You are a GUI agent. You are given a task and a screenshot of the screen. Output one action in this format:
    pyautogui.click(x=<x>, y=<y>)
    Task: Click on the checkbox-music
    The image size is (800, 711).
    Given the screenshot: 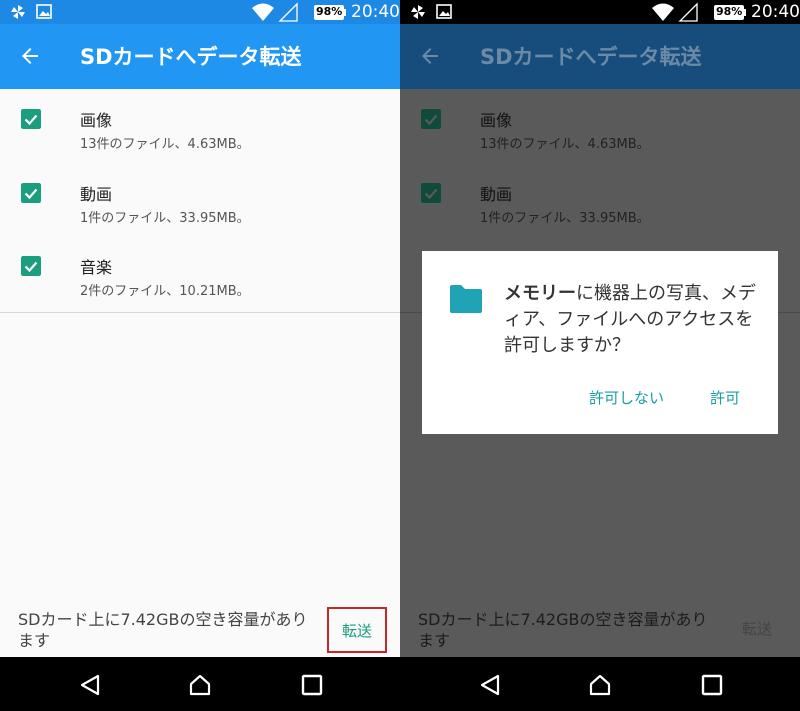 What is the action you would take?
    pyautogui.click(x=31, y=266)
    